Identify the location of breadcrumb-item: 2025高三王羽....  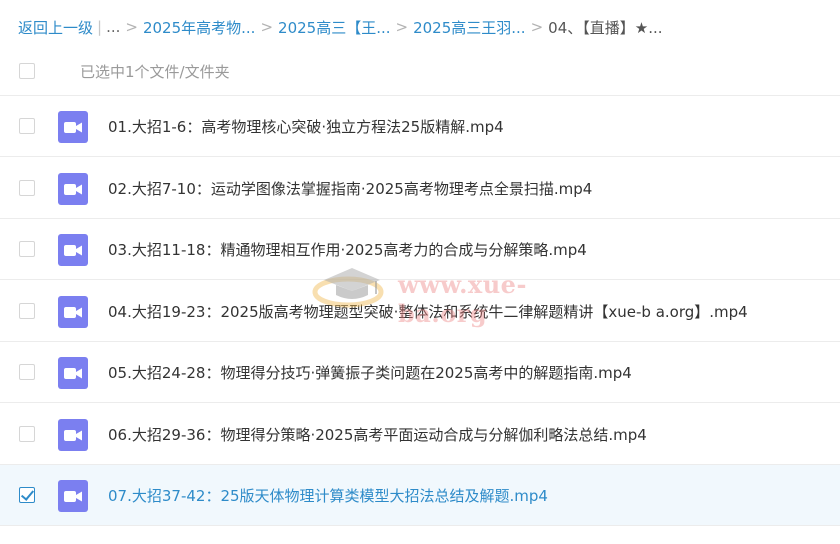
(469, 27).